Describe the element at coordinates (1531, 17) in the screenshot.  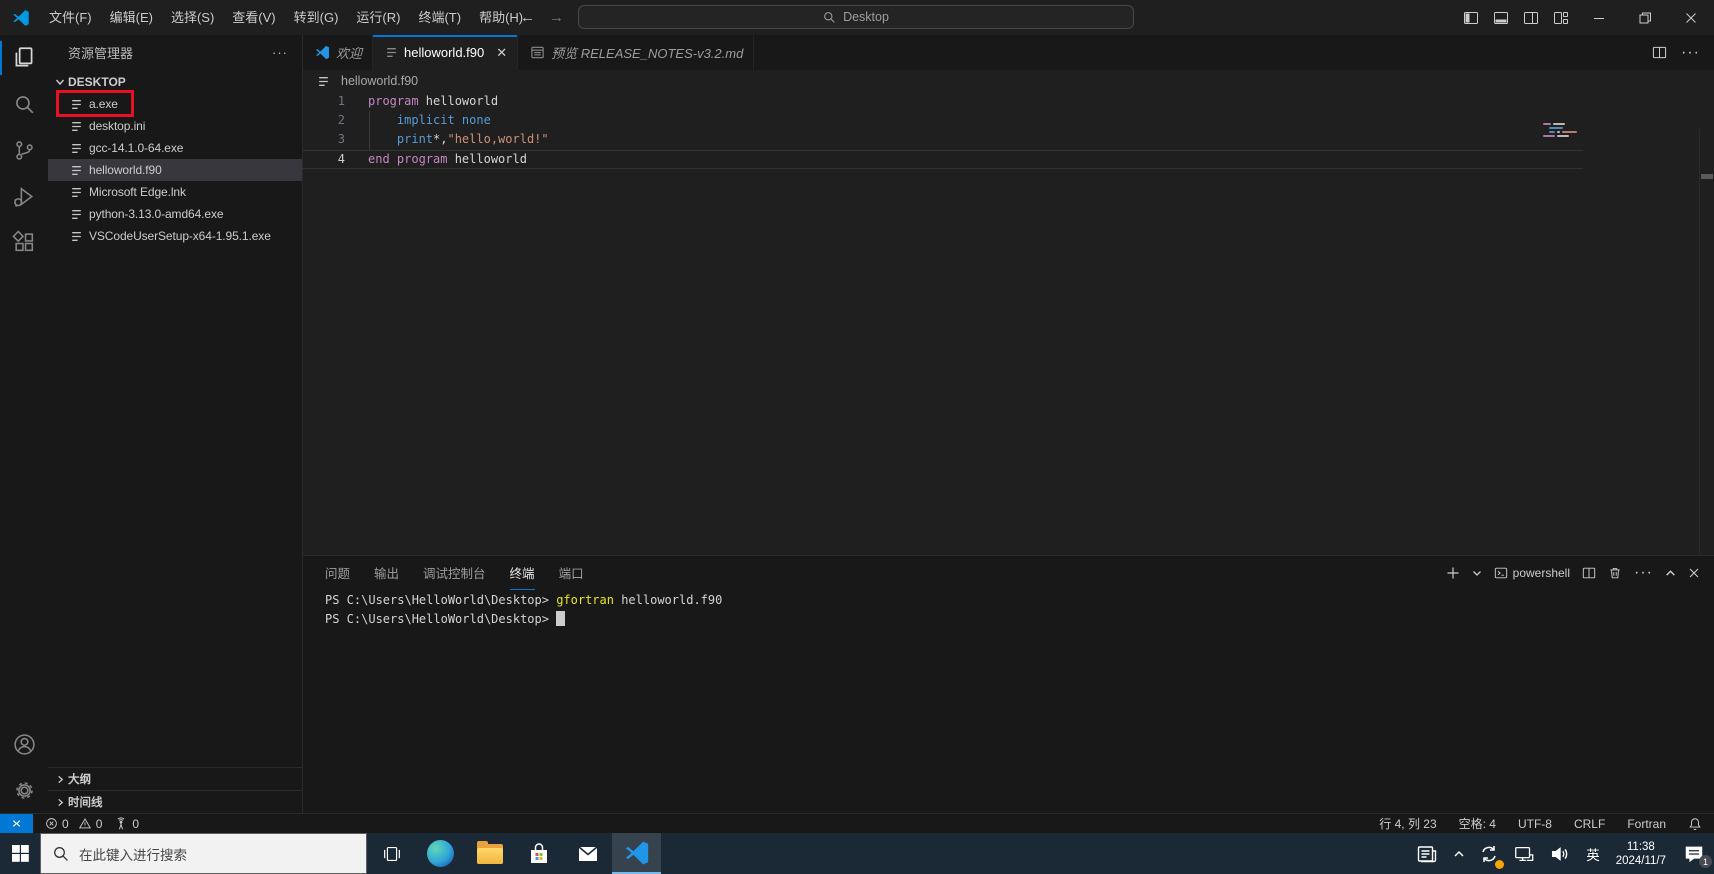
I see `toggle-secondary-sidebar-icon` at that location.